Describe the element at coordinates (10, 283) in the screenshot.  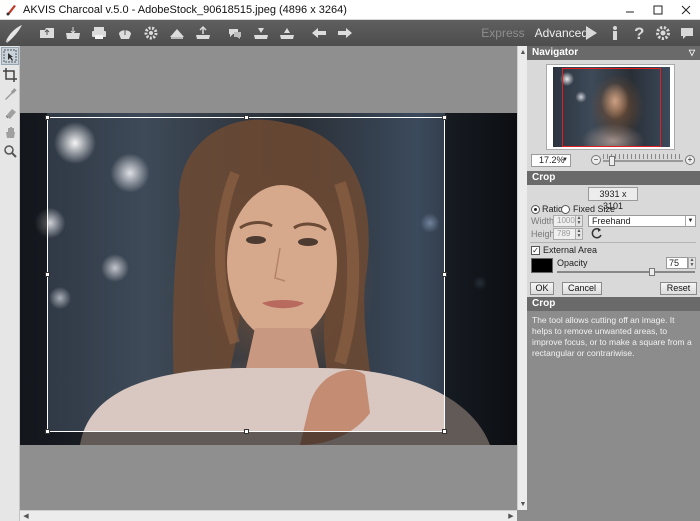
I see `tool-panel` at that location.